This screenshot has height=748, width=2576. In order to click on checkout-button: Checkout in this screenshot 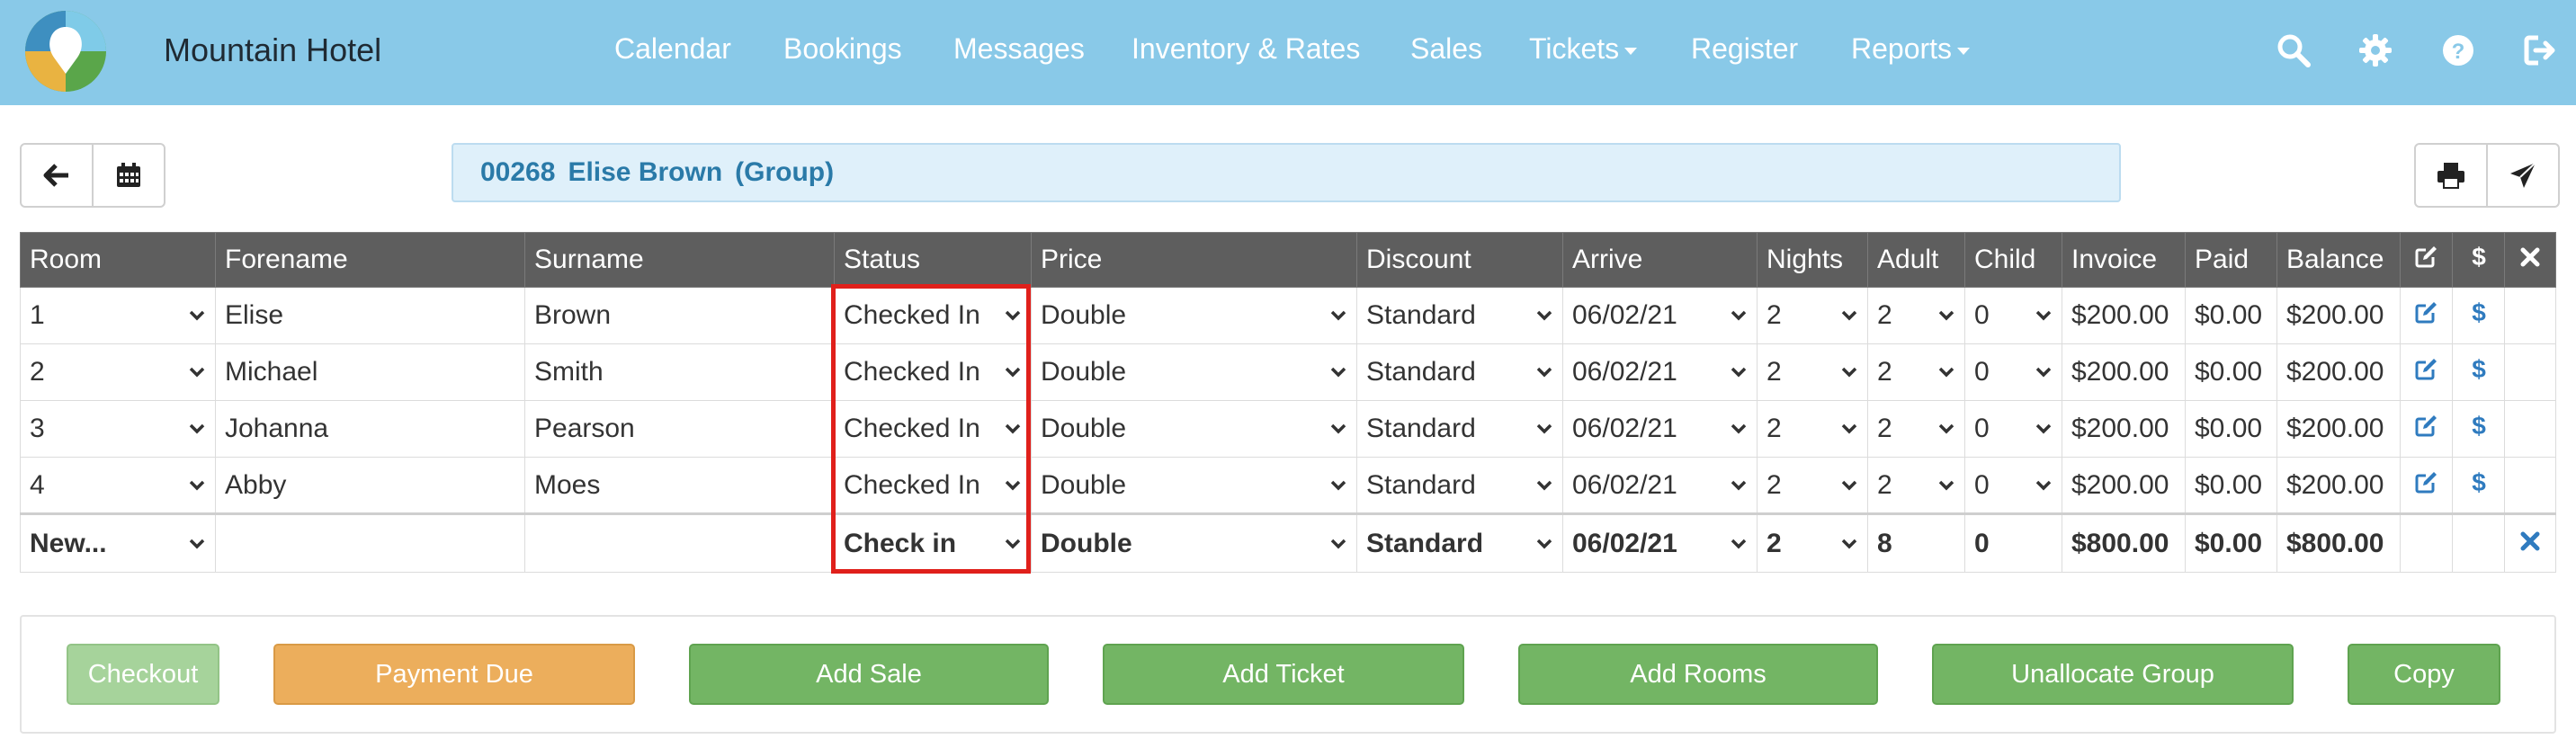, I will do `click(143, 674)`.